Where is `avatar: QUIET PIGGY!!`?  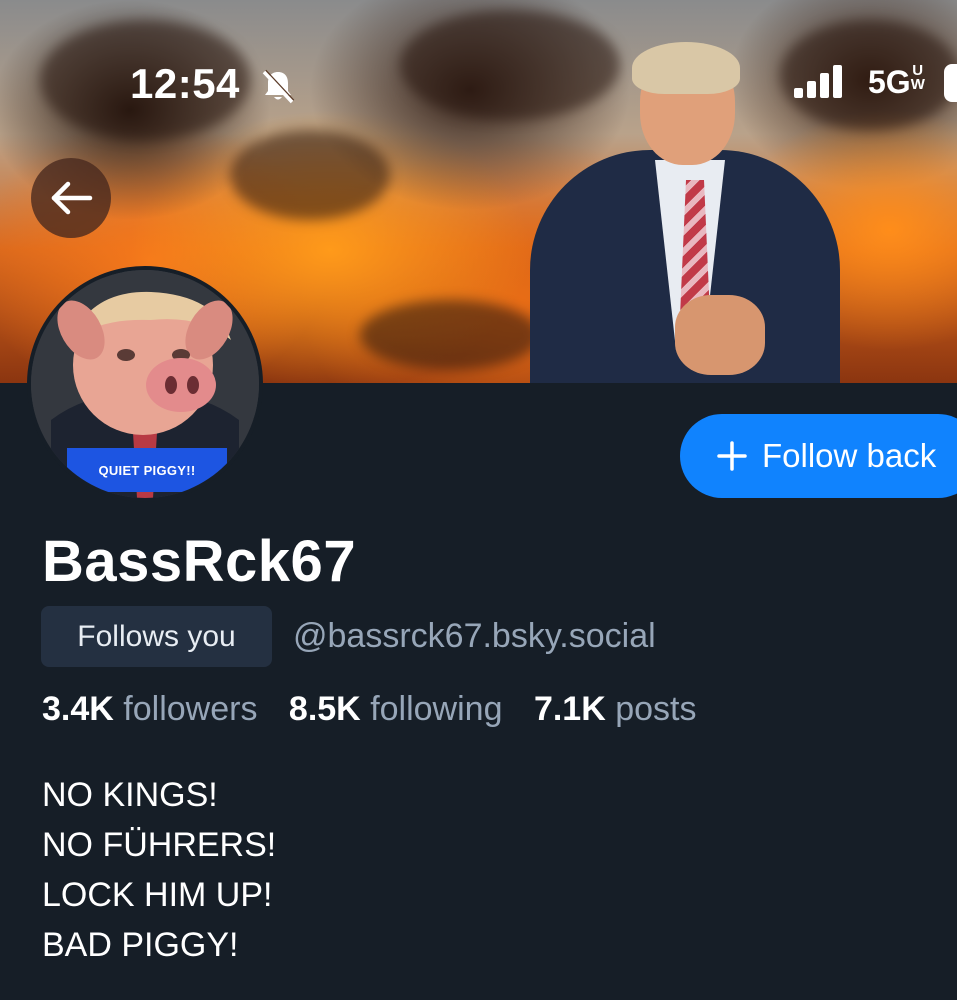
avatar: QUIET PIGGY!! is located at coordinates (145, 384).